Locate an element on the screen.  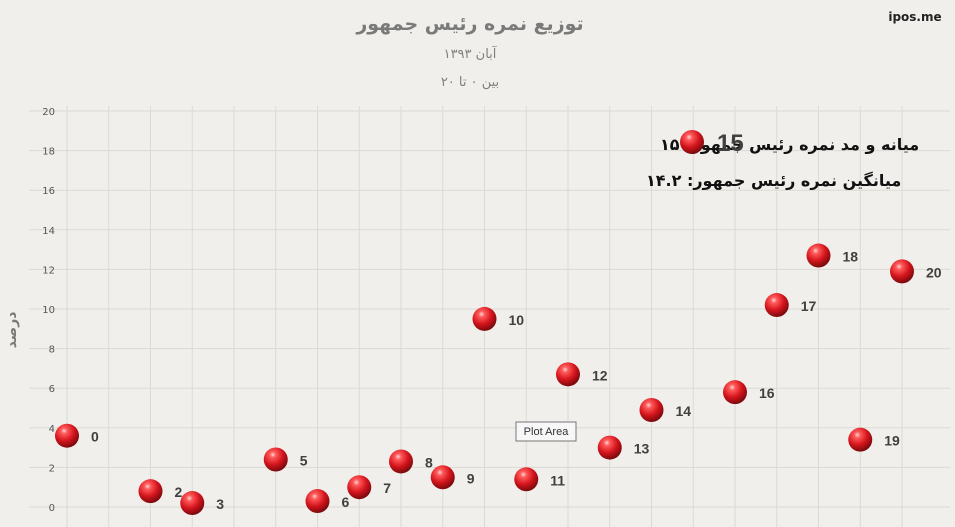
y-tick-label: 12 is located at coordinates (48, 270).